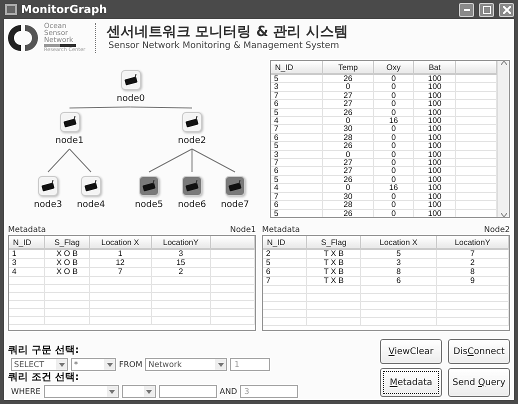 This screenshot has height=404, width=518. What do you see at coordinates (435, 67) in the screenshot?
I see `column-header: Bat` at bounding box center [435, 67].